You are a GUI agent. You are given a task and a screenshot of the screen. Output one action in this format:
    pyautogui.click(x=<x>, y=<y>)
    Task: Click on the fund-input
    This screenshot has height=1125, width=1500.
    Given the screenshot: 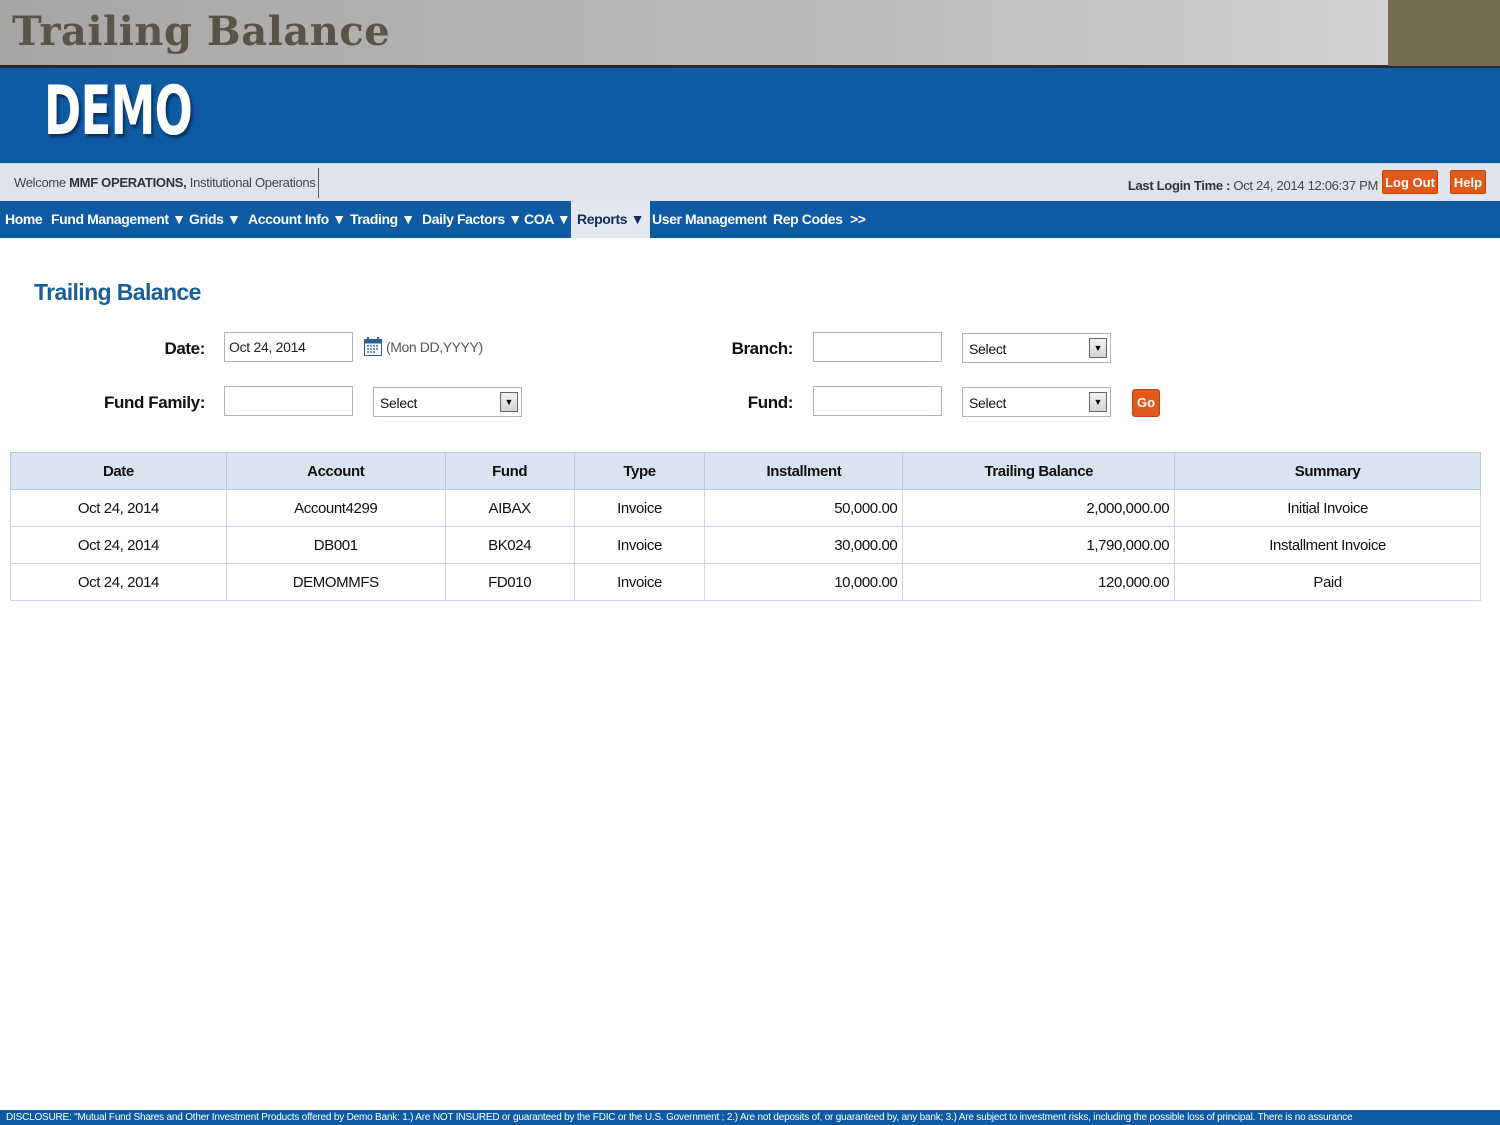 What is the action you would take?
    pyautogui.click(x=877, y=401)
    